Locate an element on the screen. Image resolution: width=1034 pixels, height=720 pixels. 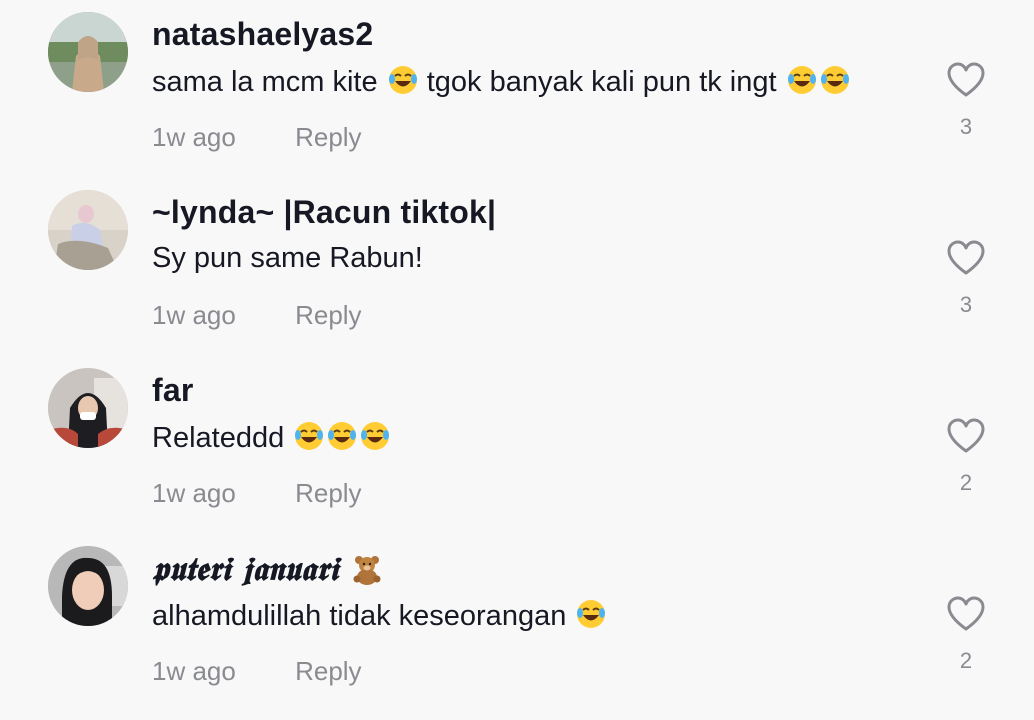
comment-text: Relateddd is located at coordinates (271, 437).